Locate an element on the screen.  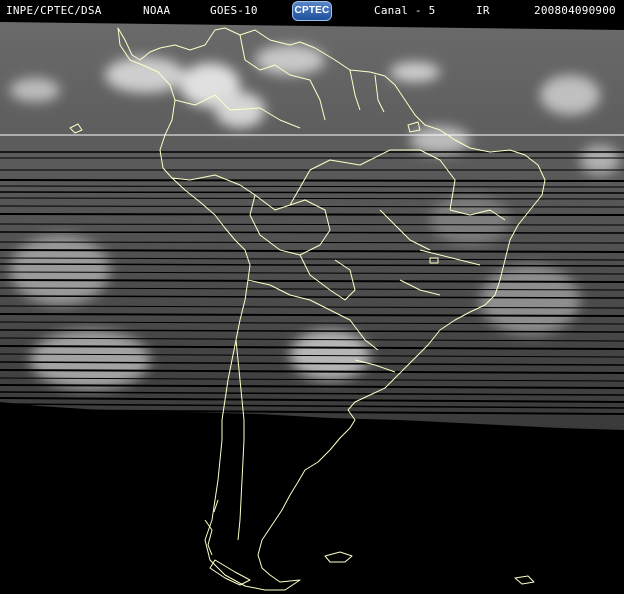
satellite-label: GOES-10 is located at coordinates (234, 10).